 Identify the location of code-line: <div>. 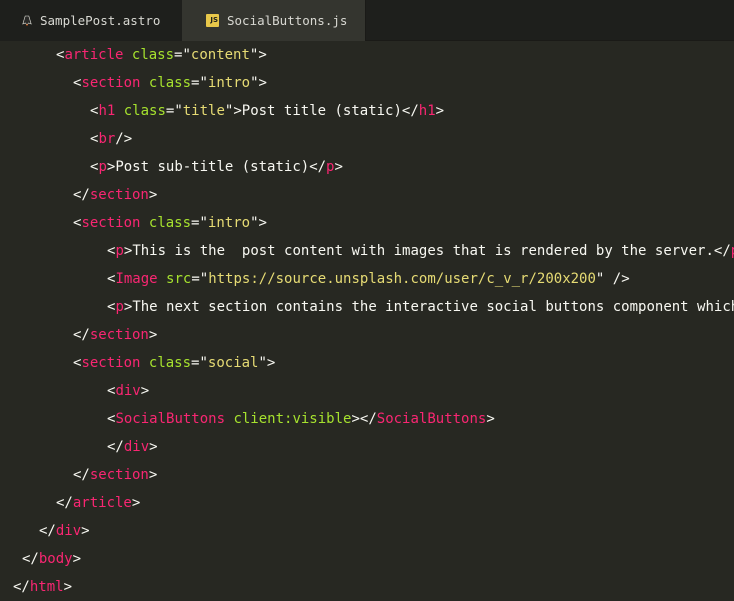
(128, 391).